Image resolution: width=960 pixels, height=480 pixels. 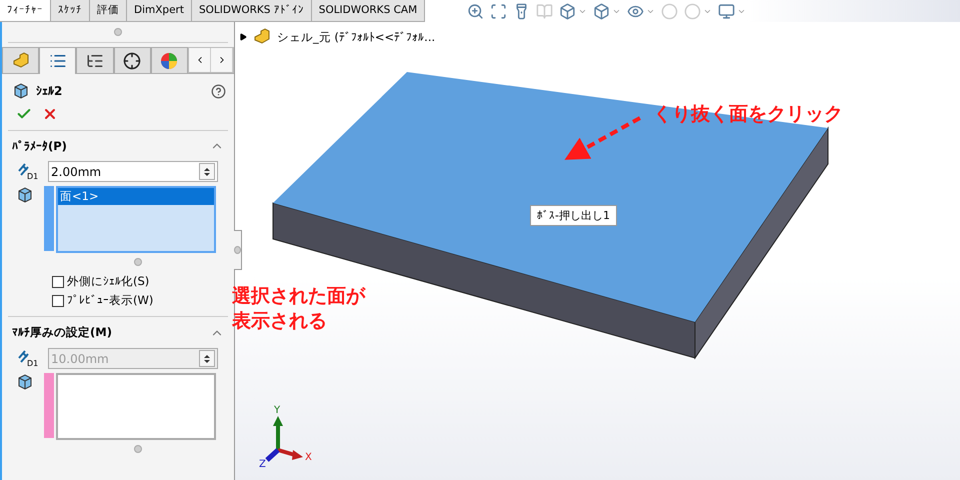 I want to click on checkbox-label: ﾌﾟﾚﾋﾞｭｰ表示(W), so click(x=110, y=300).